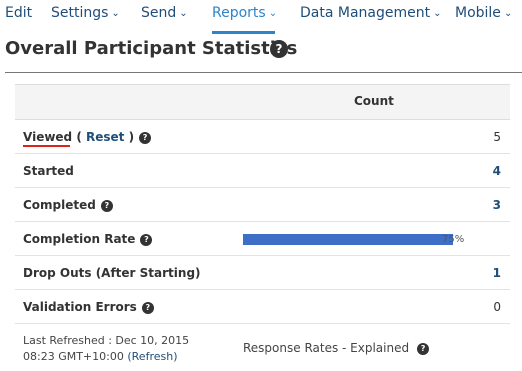 This screenshot has width=522, height=371. I want to click on nav-mobile-label: Mobile, so click(478, 13).